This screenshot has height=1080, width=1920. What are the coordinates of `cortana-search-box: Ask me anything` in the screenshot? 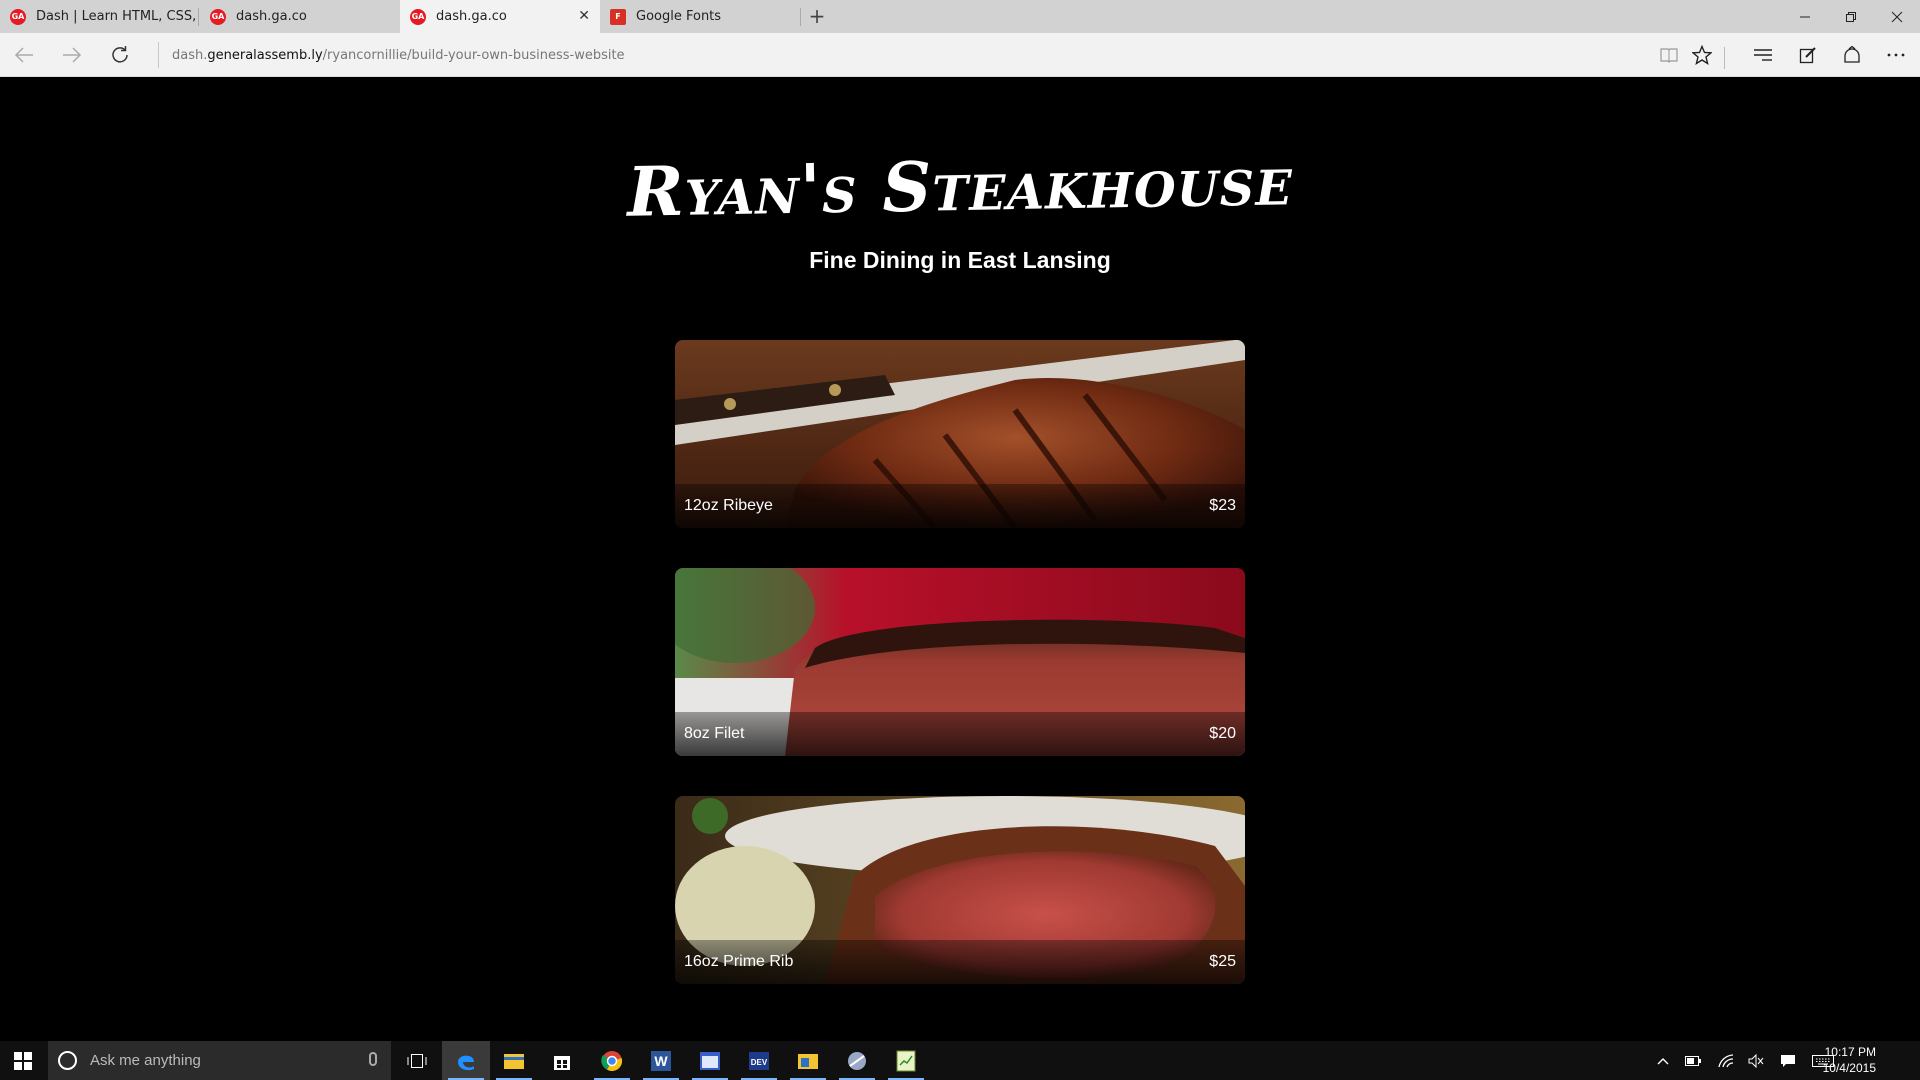 It's located at (219, 1060).